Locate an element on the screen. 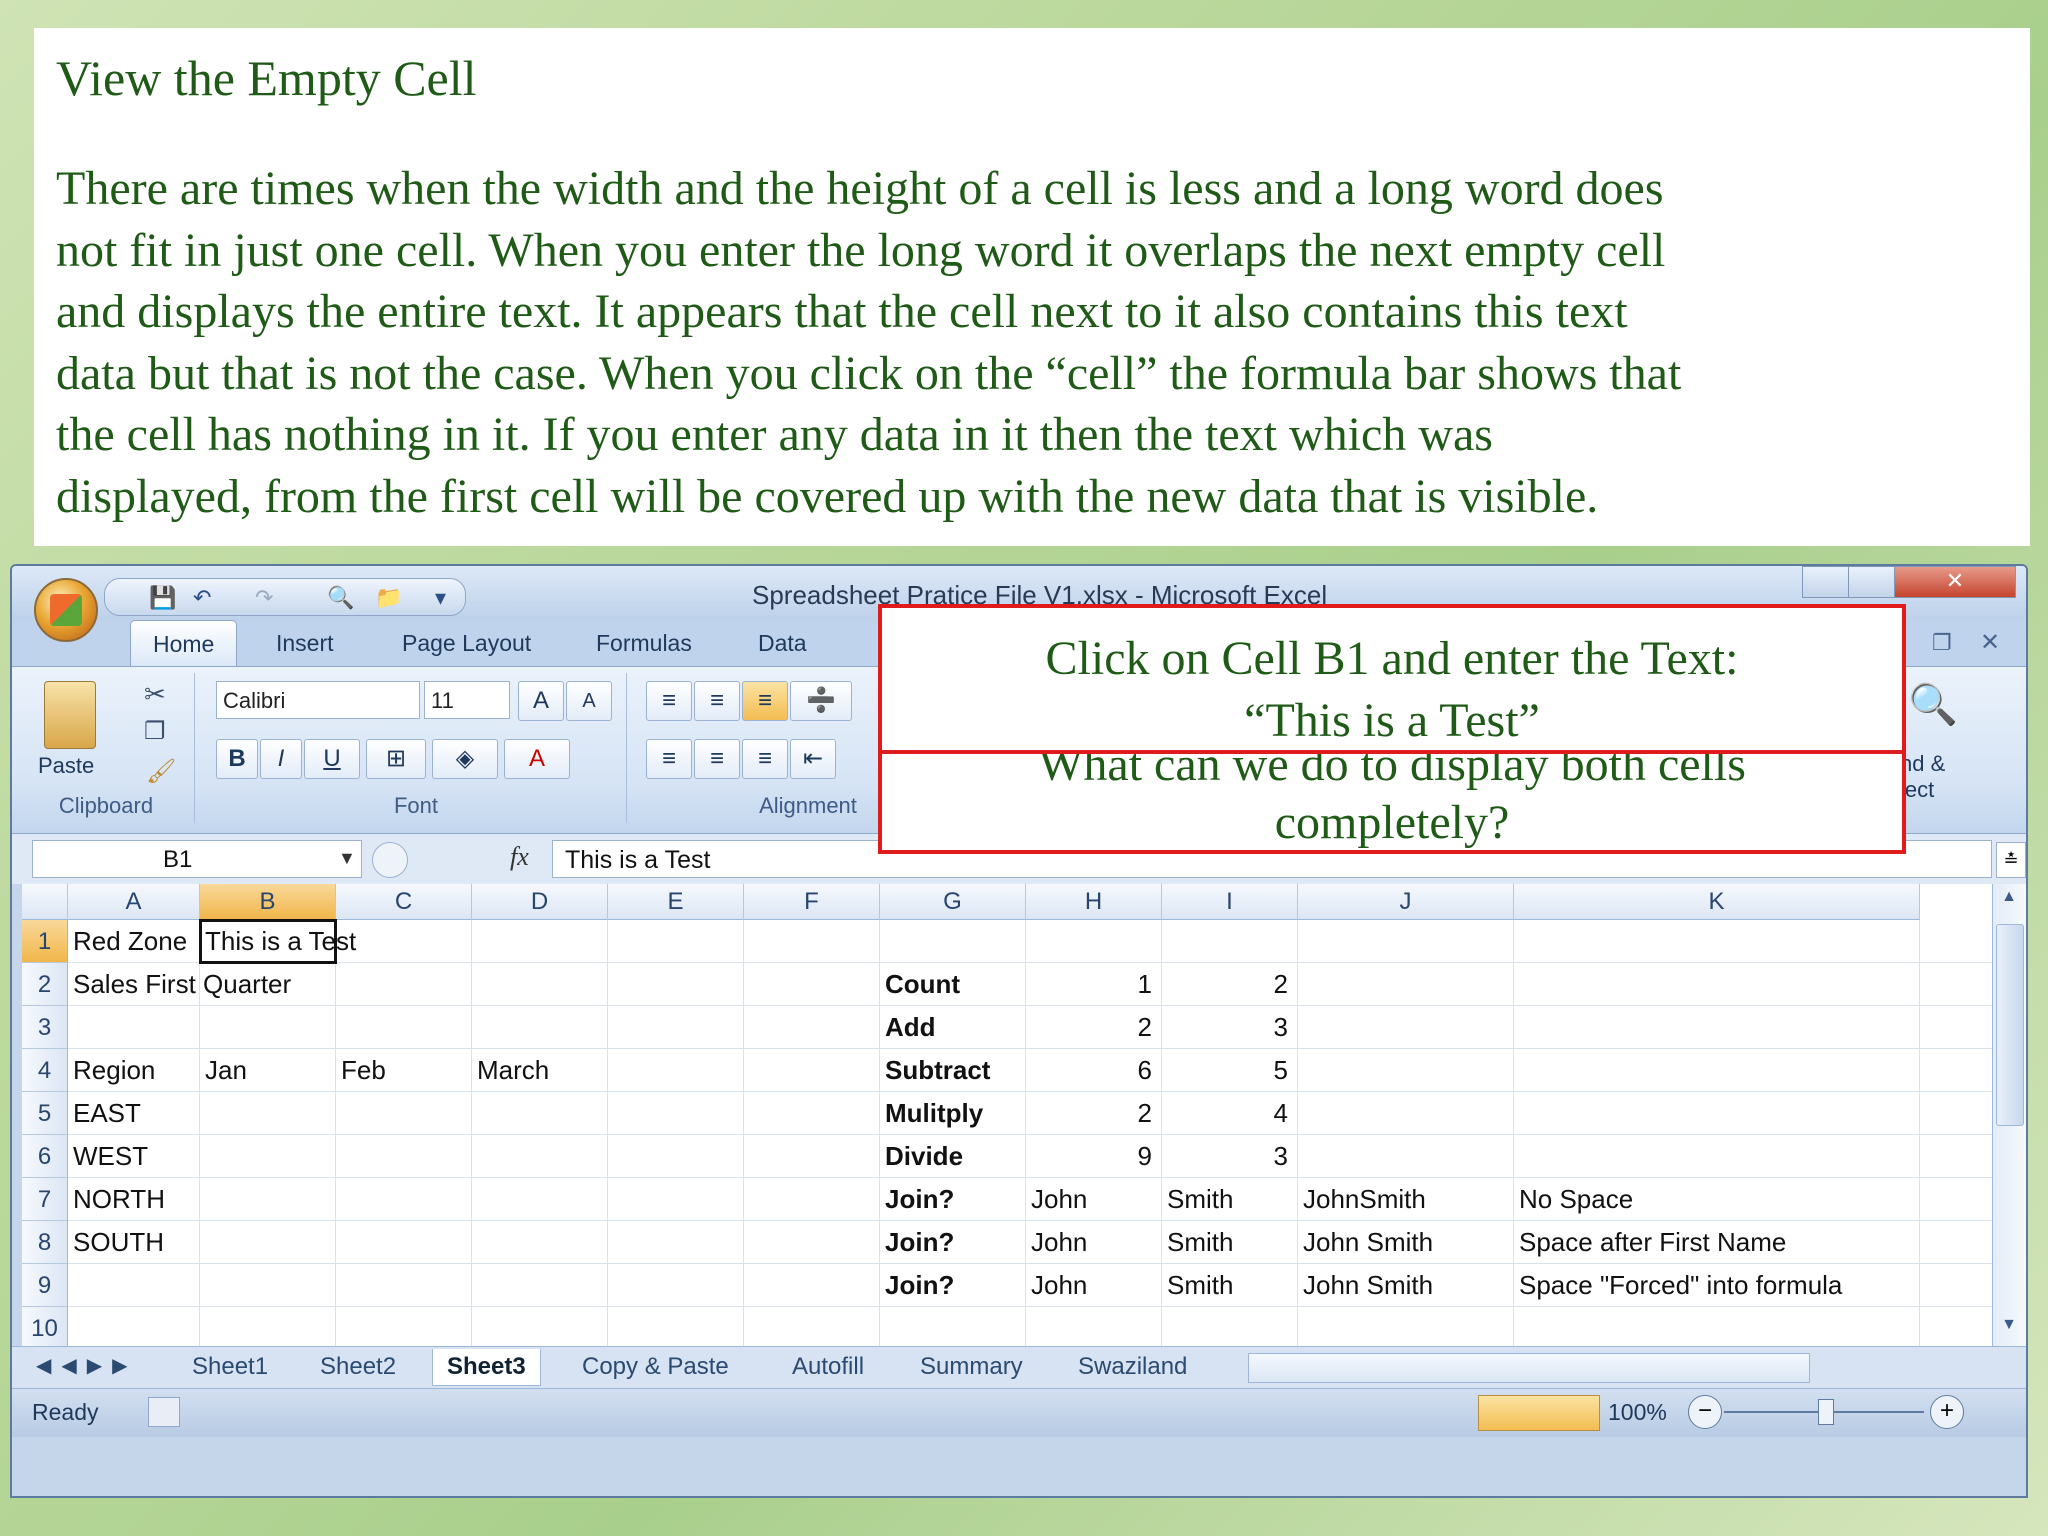 The width and height of the screenshot is (2048, 1536). cell-j9: John Smith is located at coordinates (1365, 1285).